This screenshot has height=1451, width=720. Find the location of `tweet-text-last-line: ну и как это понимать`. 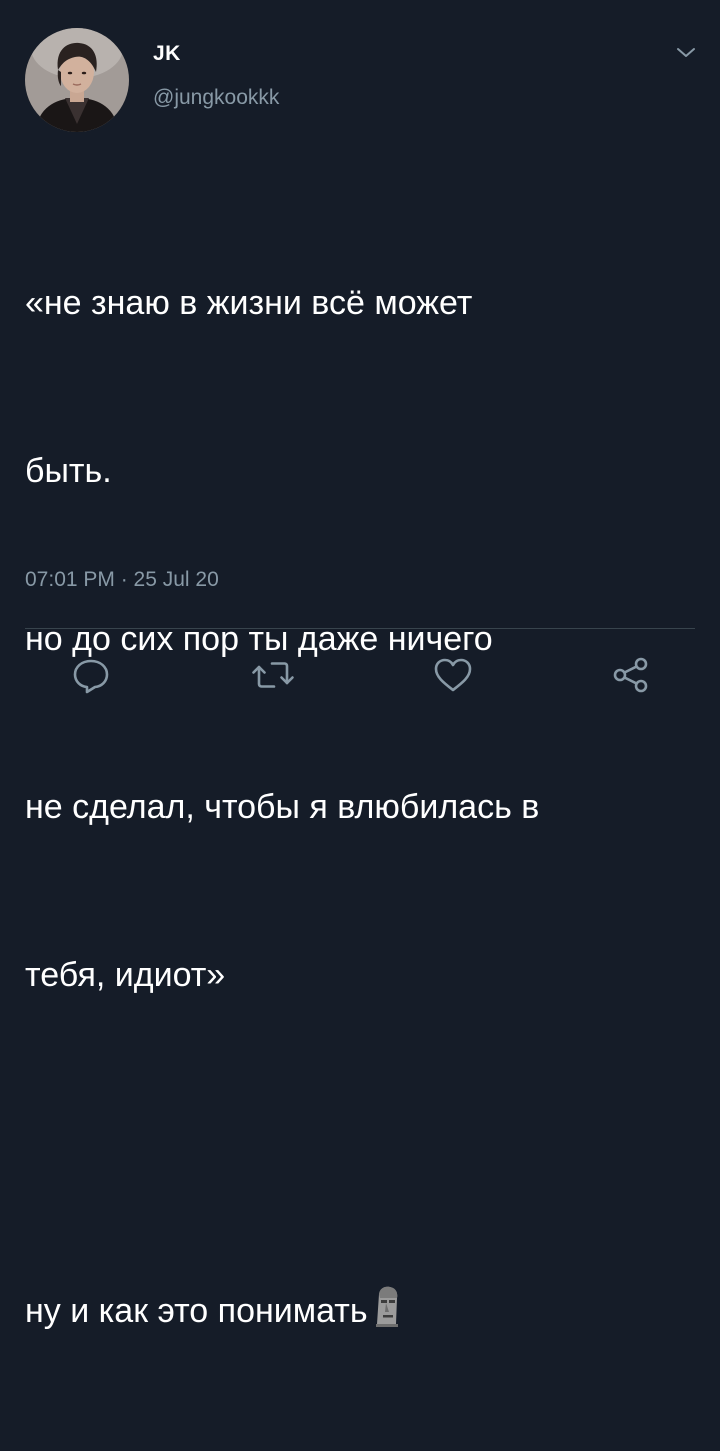

tweet-text-last-line: ну и как это понимать is located at coordinates (196, 1311).